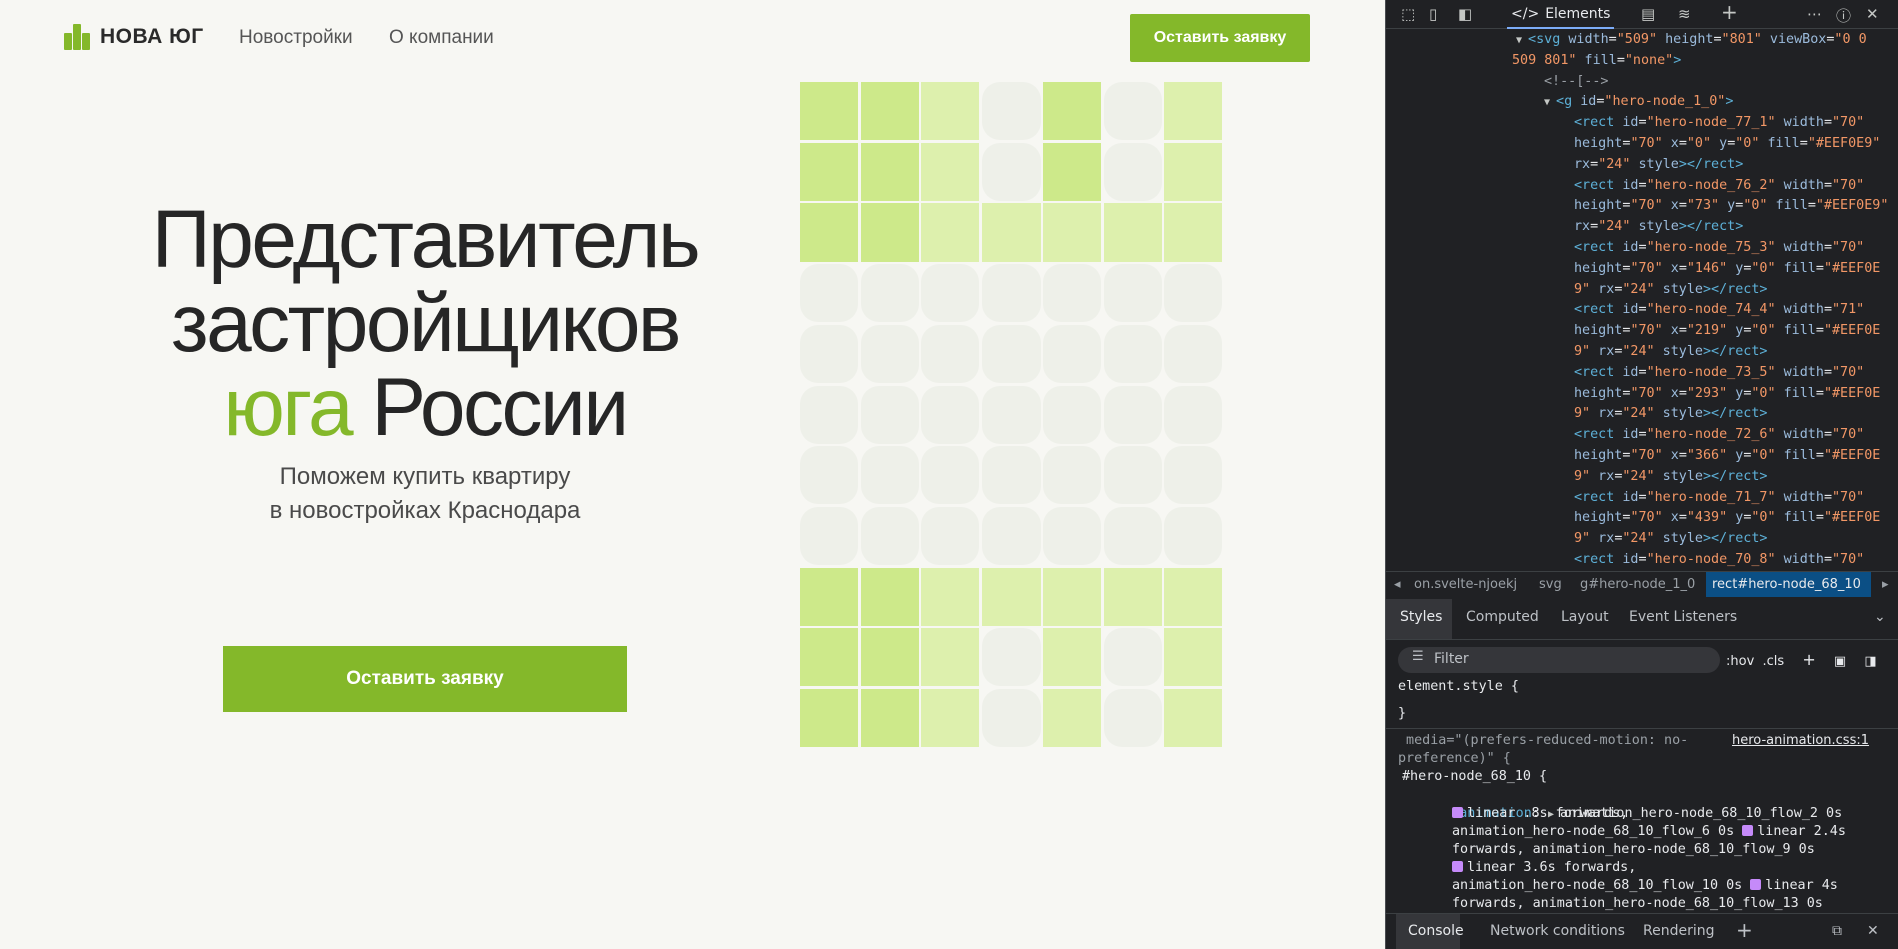 This screenshot has height=949, width=1898. I want to click on building-logo-icon, so click(77, 37).